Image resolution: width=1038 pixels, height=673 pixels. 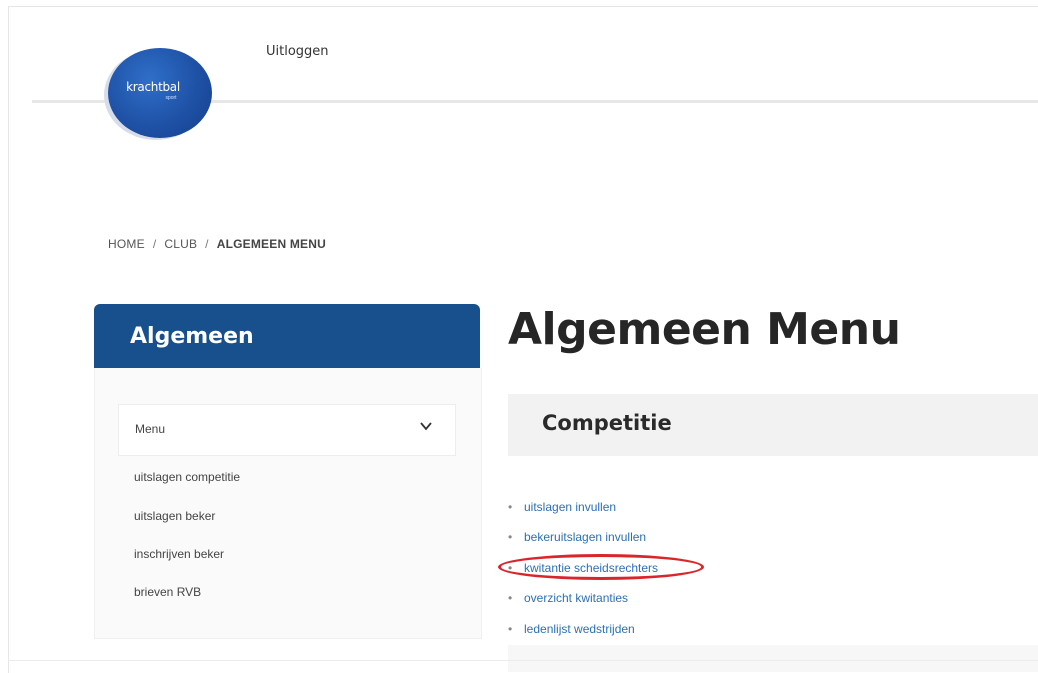 What do you see at coordinates (174, 516) in the screenshot?
I see `sidebar-item-uitslagen-beker: uitslagen beker` at bounding box center [174, 516].